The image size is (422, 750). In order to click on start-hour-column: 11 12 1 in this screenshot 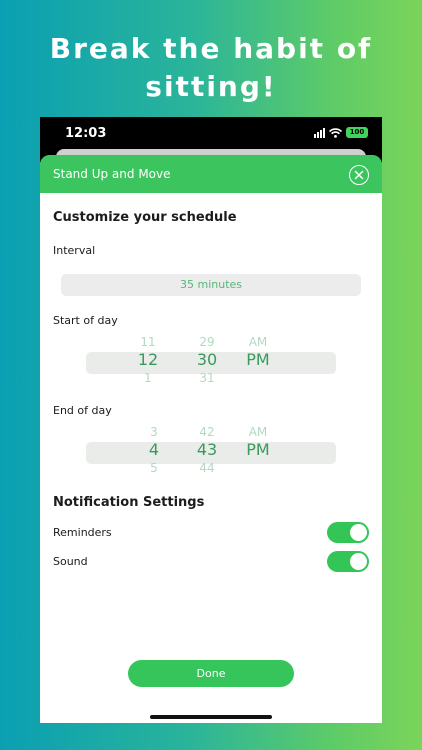, I will do `click(148, 360)`.